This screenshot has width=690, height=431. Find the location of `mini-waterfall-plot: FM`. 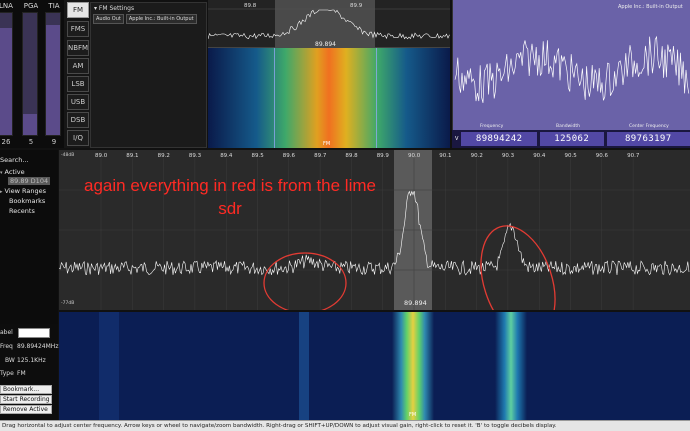

mini-waterfall-plot: FM is located at coordinates (329, 98).